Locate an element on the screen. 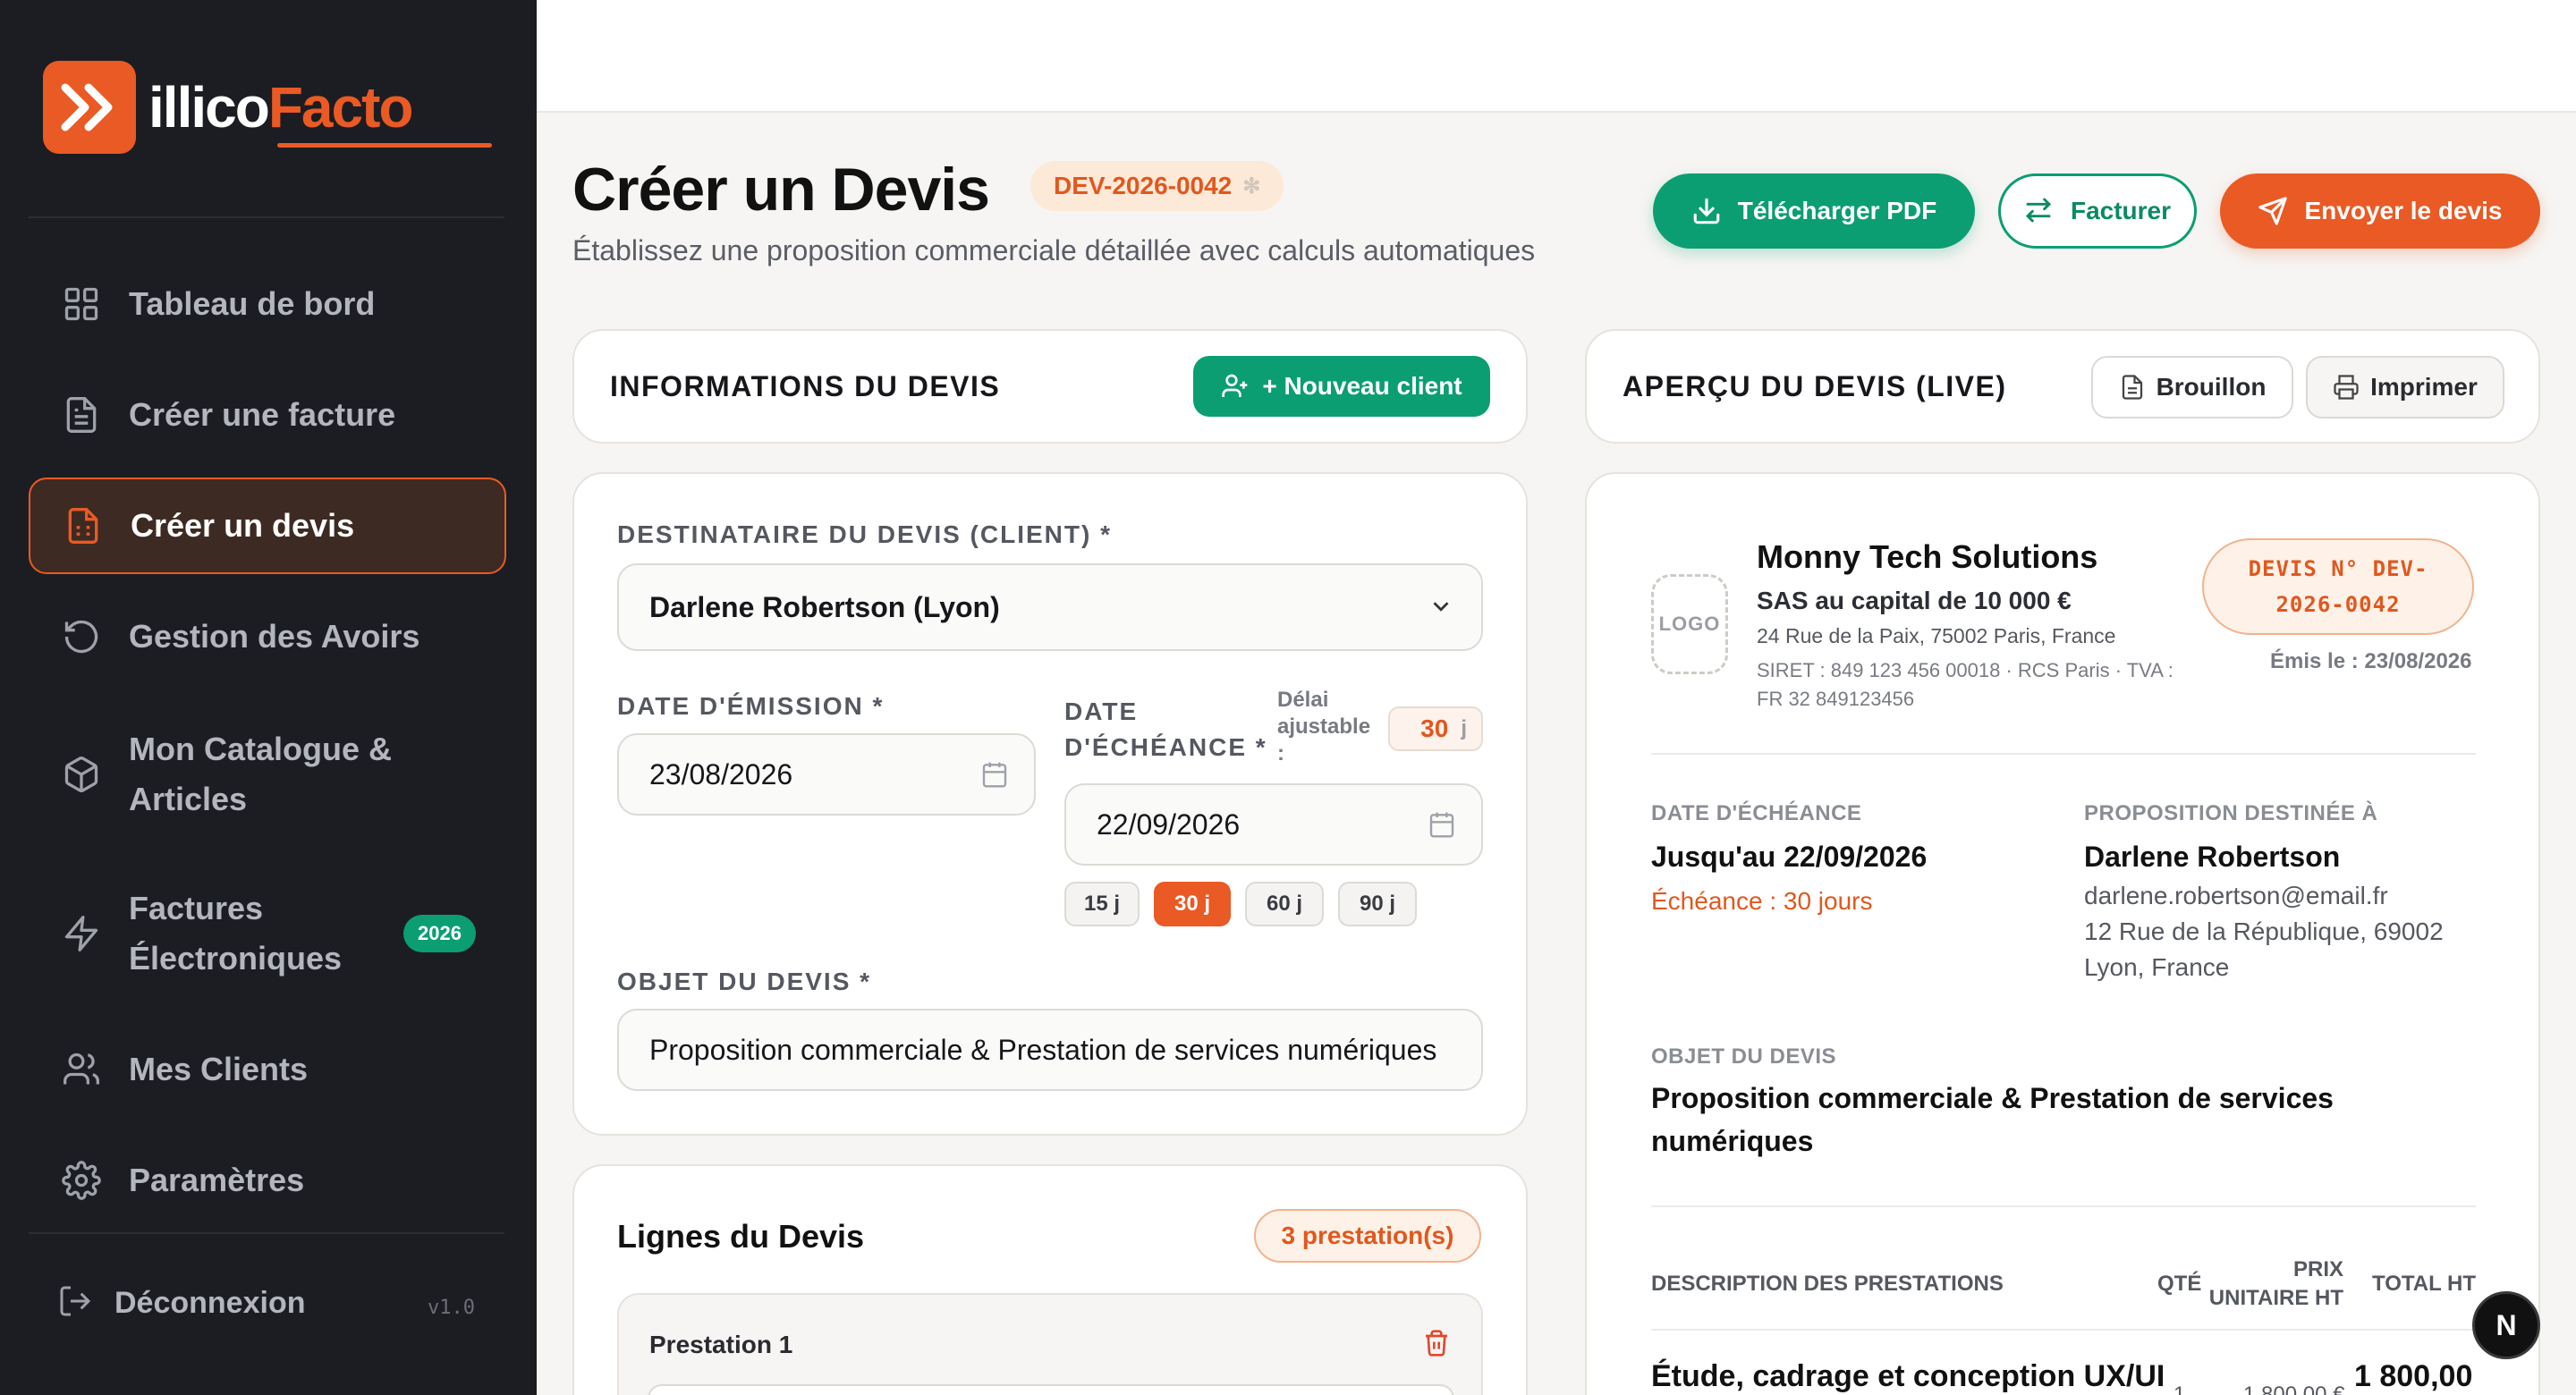 The height and width of the screenshot is (1395, 2576). logout-label: Déconnexion is located at coordinates (210, 1302).